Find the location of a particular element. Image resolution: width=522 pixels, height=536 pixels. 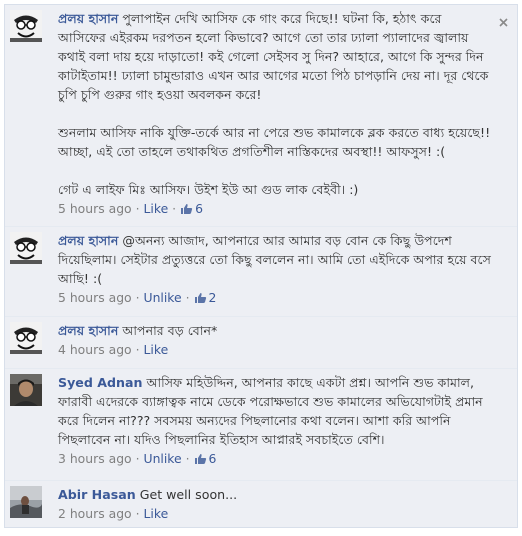

comment-text: আপনার বড় বোন* is located at coordinates (170, 330).